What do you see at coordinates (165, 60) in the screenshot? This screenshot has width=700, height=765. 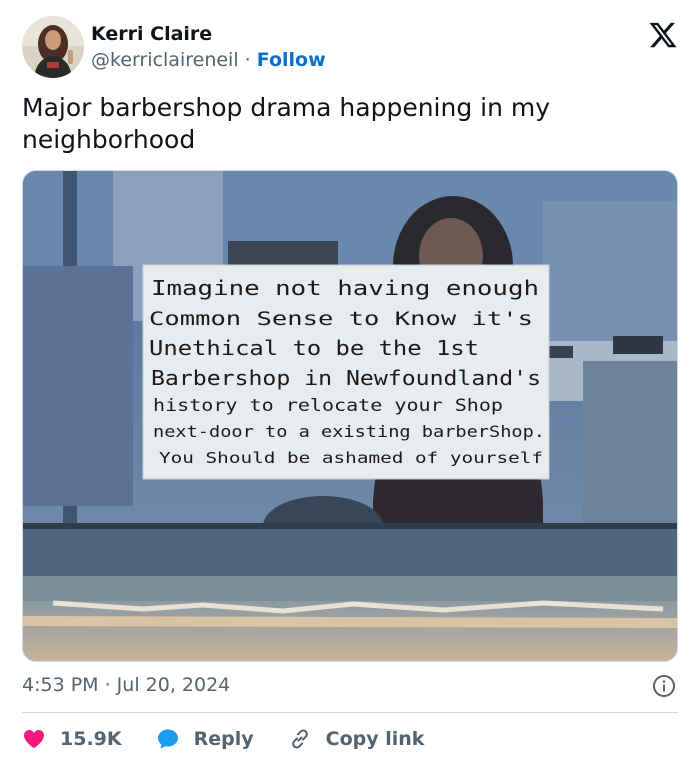 I see `author-handle: @kerriclaireneil` at bounding box center [165, 60].